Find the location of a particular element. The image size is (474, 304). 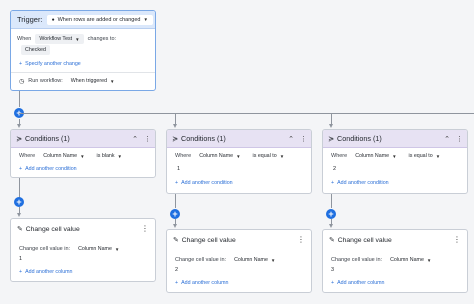

condition-column-select-2: Column Name ▼ is located at coordinates (219, 156).